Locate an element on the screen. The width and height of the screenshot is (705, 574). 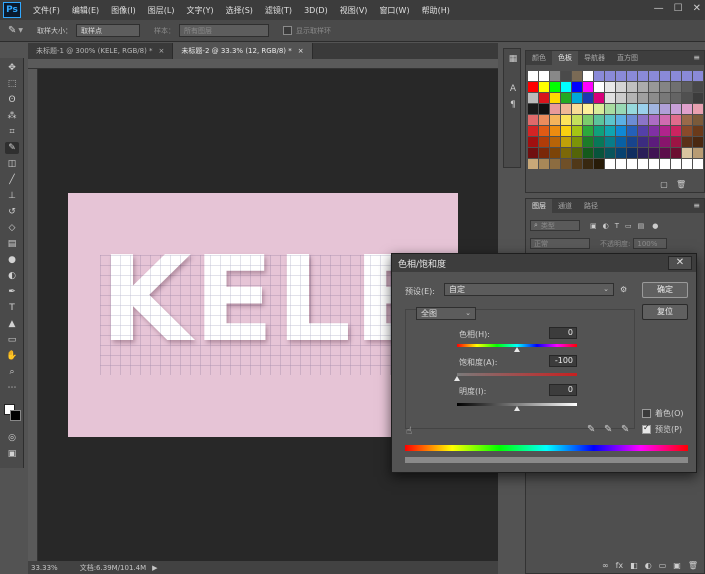
menu-select: 选择(S) is located at coordinates (239, 10).